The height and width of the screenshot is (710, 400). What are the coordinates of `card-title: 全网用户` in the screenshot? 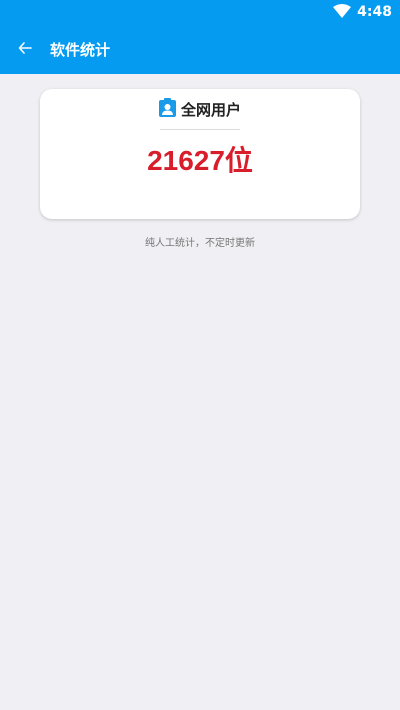 It's located at (210, 109).